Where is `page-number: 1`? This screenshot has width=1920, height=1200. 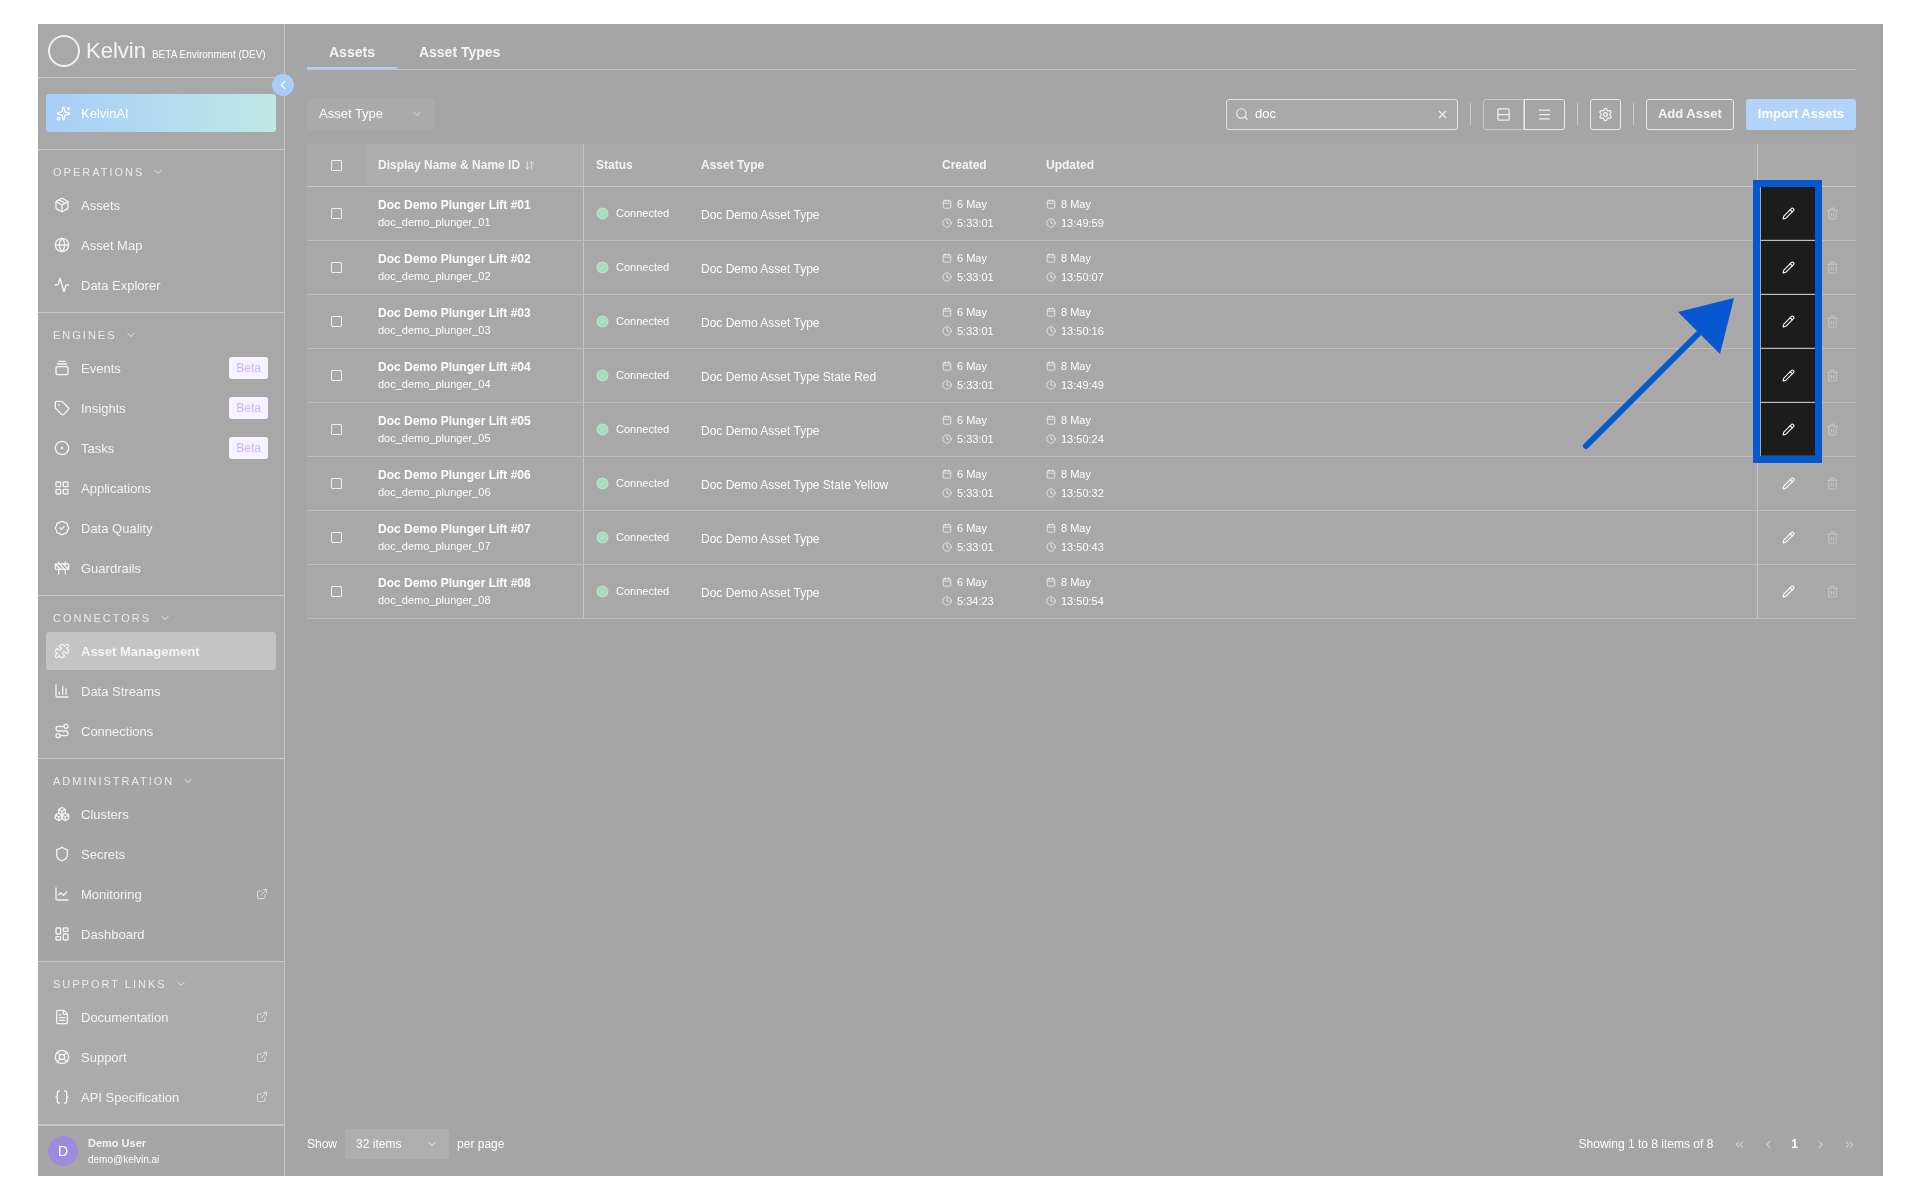 page-number: 1 is located at coordinates (1794, 1144).